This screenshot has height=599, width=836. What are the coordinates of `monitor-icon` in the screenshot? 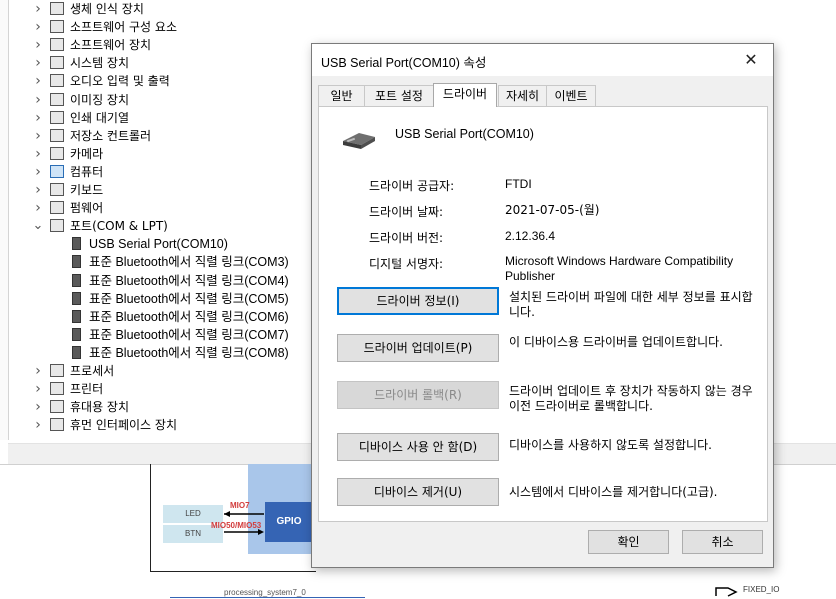 It's located at (57, 171).